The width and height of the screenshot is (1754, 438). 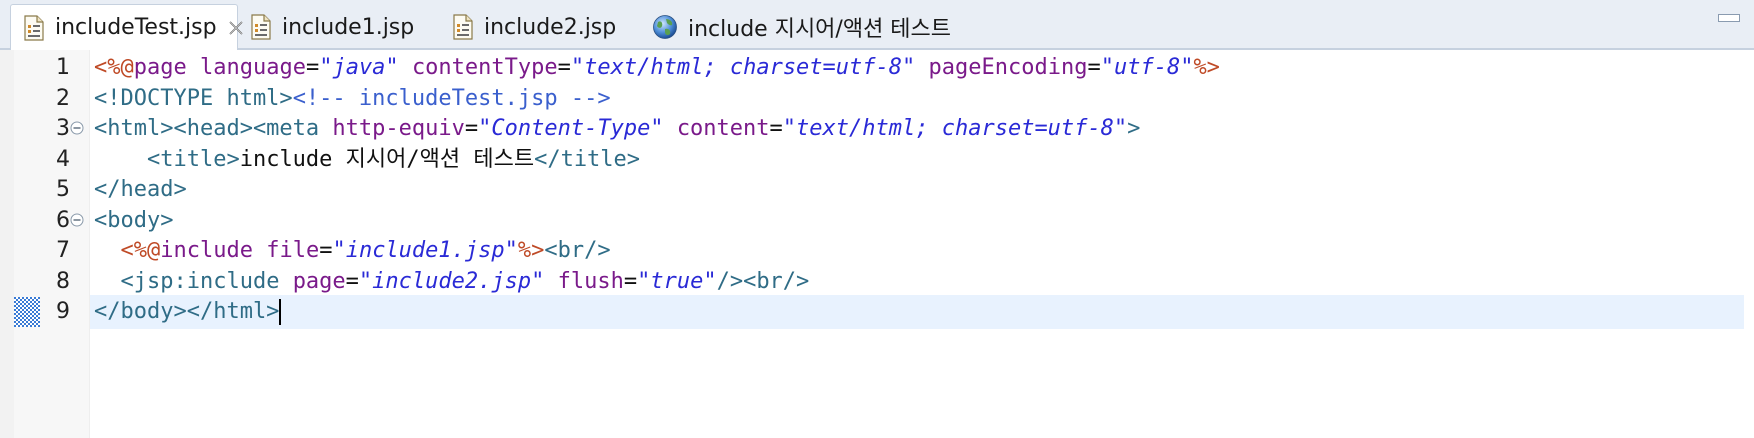 What do you see at coordinates (877, 160) in the screenshot?
I see `code-line: 4 <title>include 지시어/액션 테스트</title>` at bounding box center [877, 160].